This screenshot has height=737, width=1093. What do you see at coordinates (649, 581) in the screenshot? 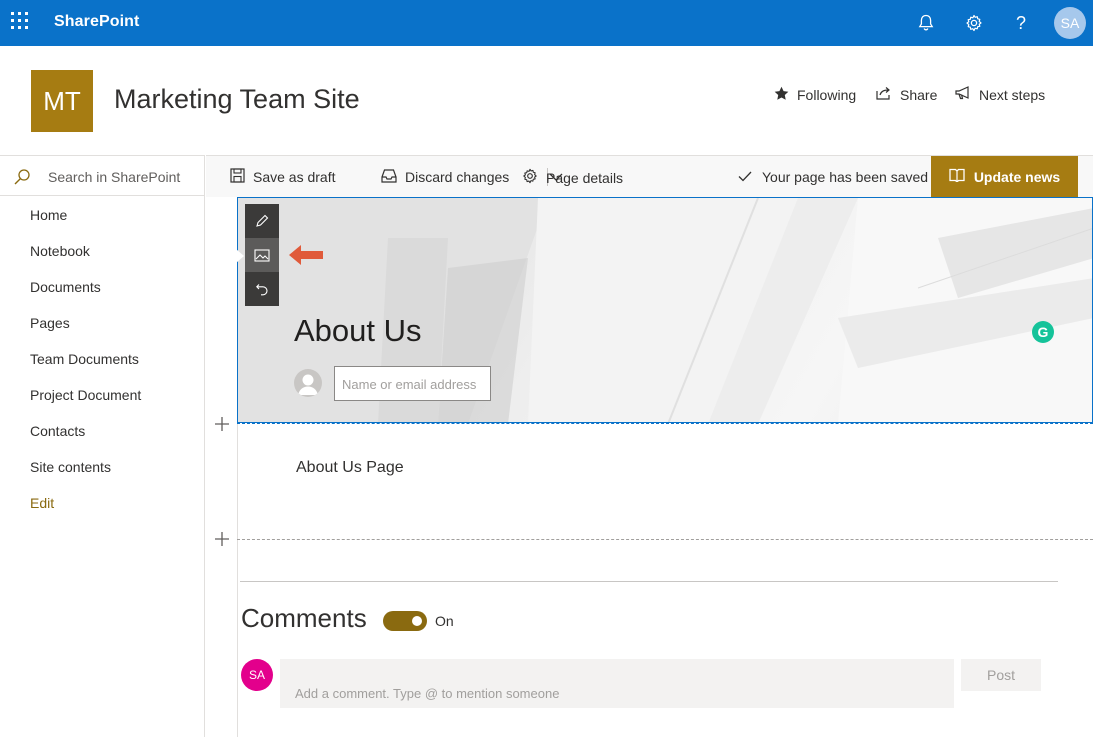
I see `comments-divider` at bounding box center [649, 581].